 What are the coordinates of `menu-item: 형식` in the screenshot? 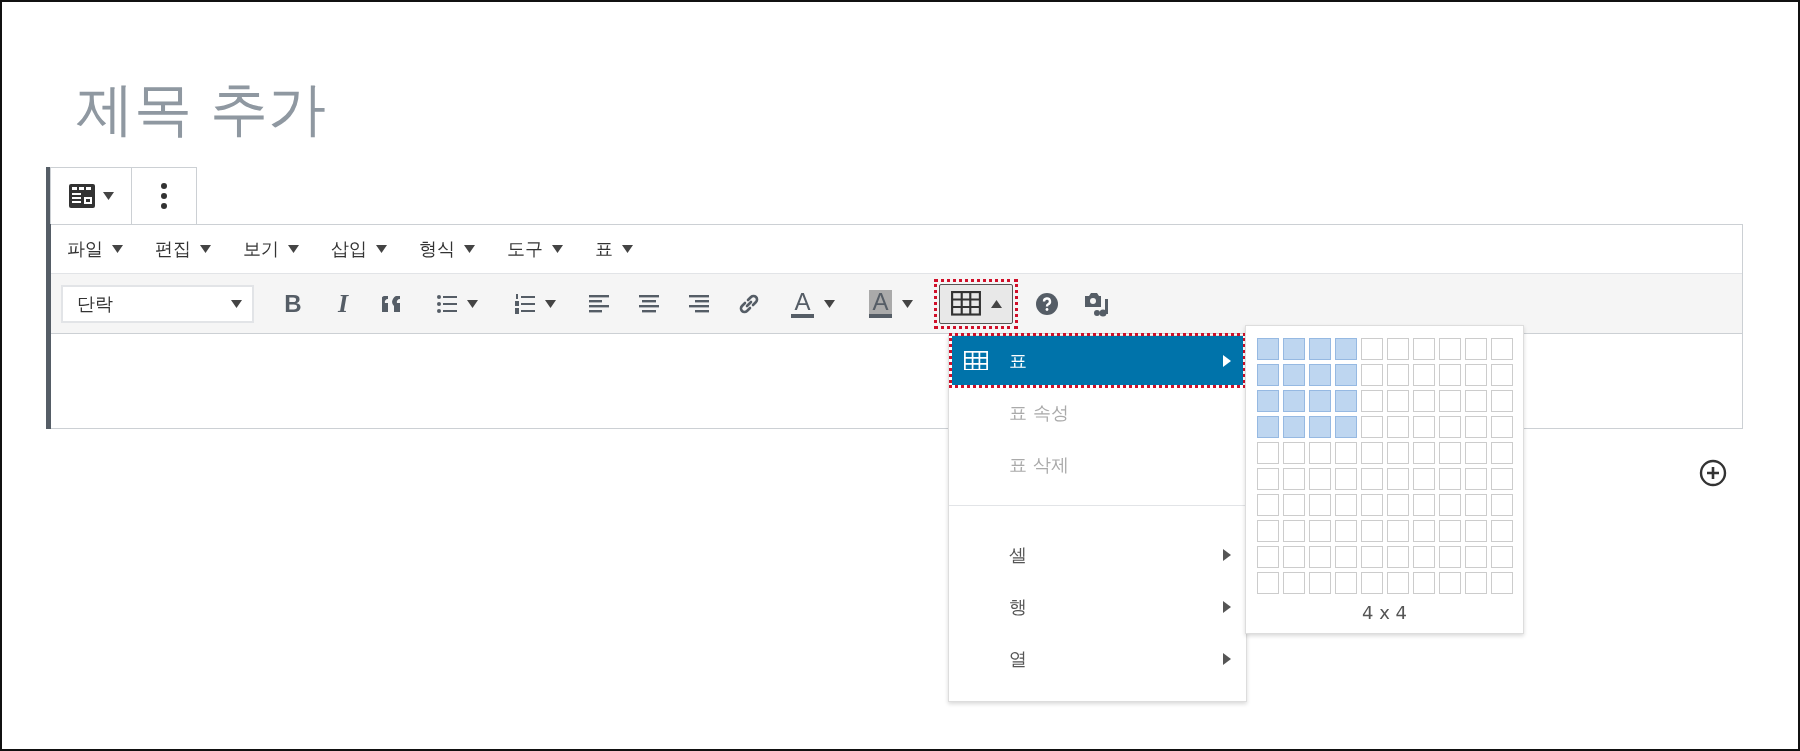 It's located at (449, 249).